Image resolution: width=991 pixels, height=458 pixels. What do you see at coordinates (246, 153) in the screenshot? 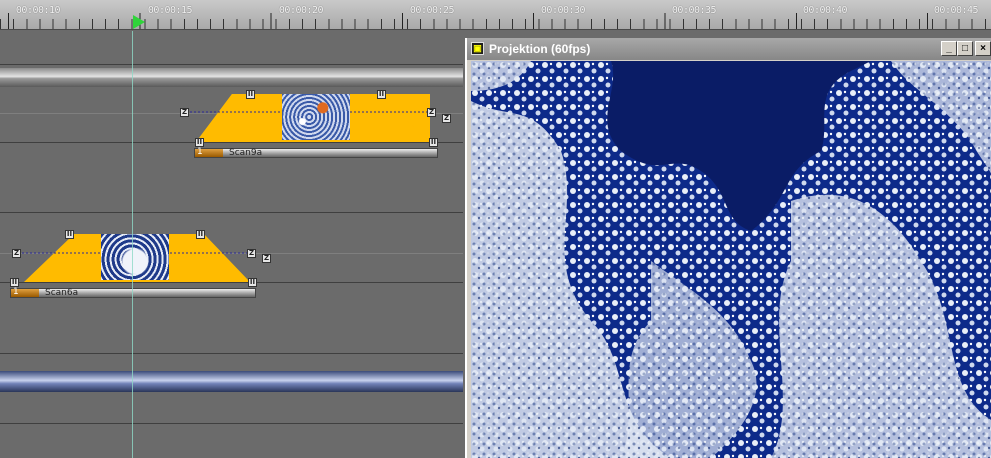
I see `clip-name: Scan9a` at bounding box center [246, 153].